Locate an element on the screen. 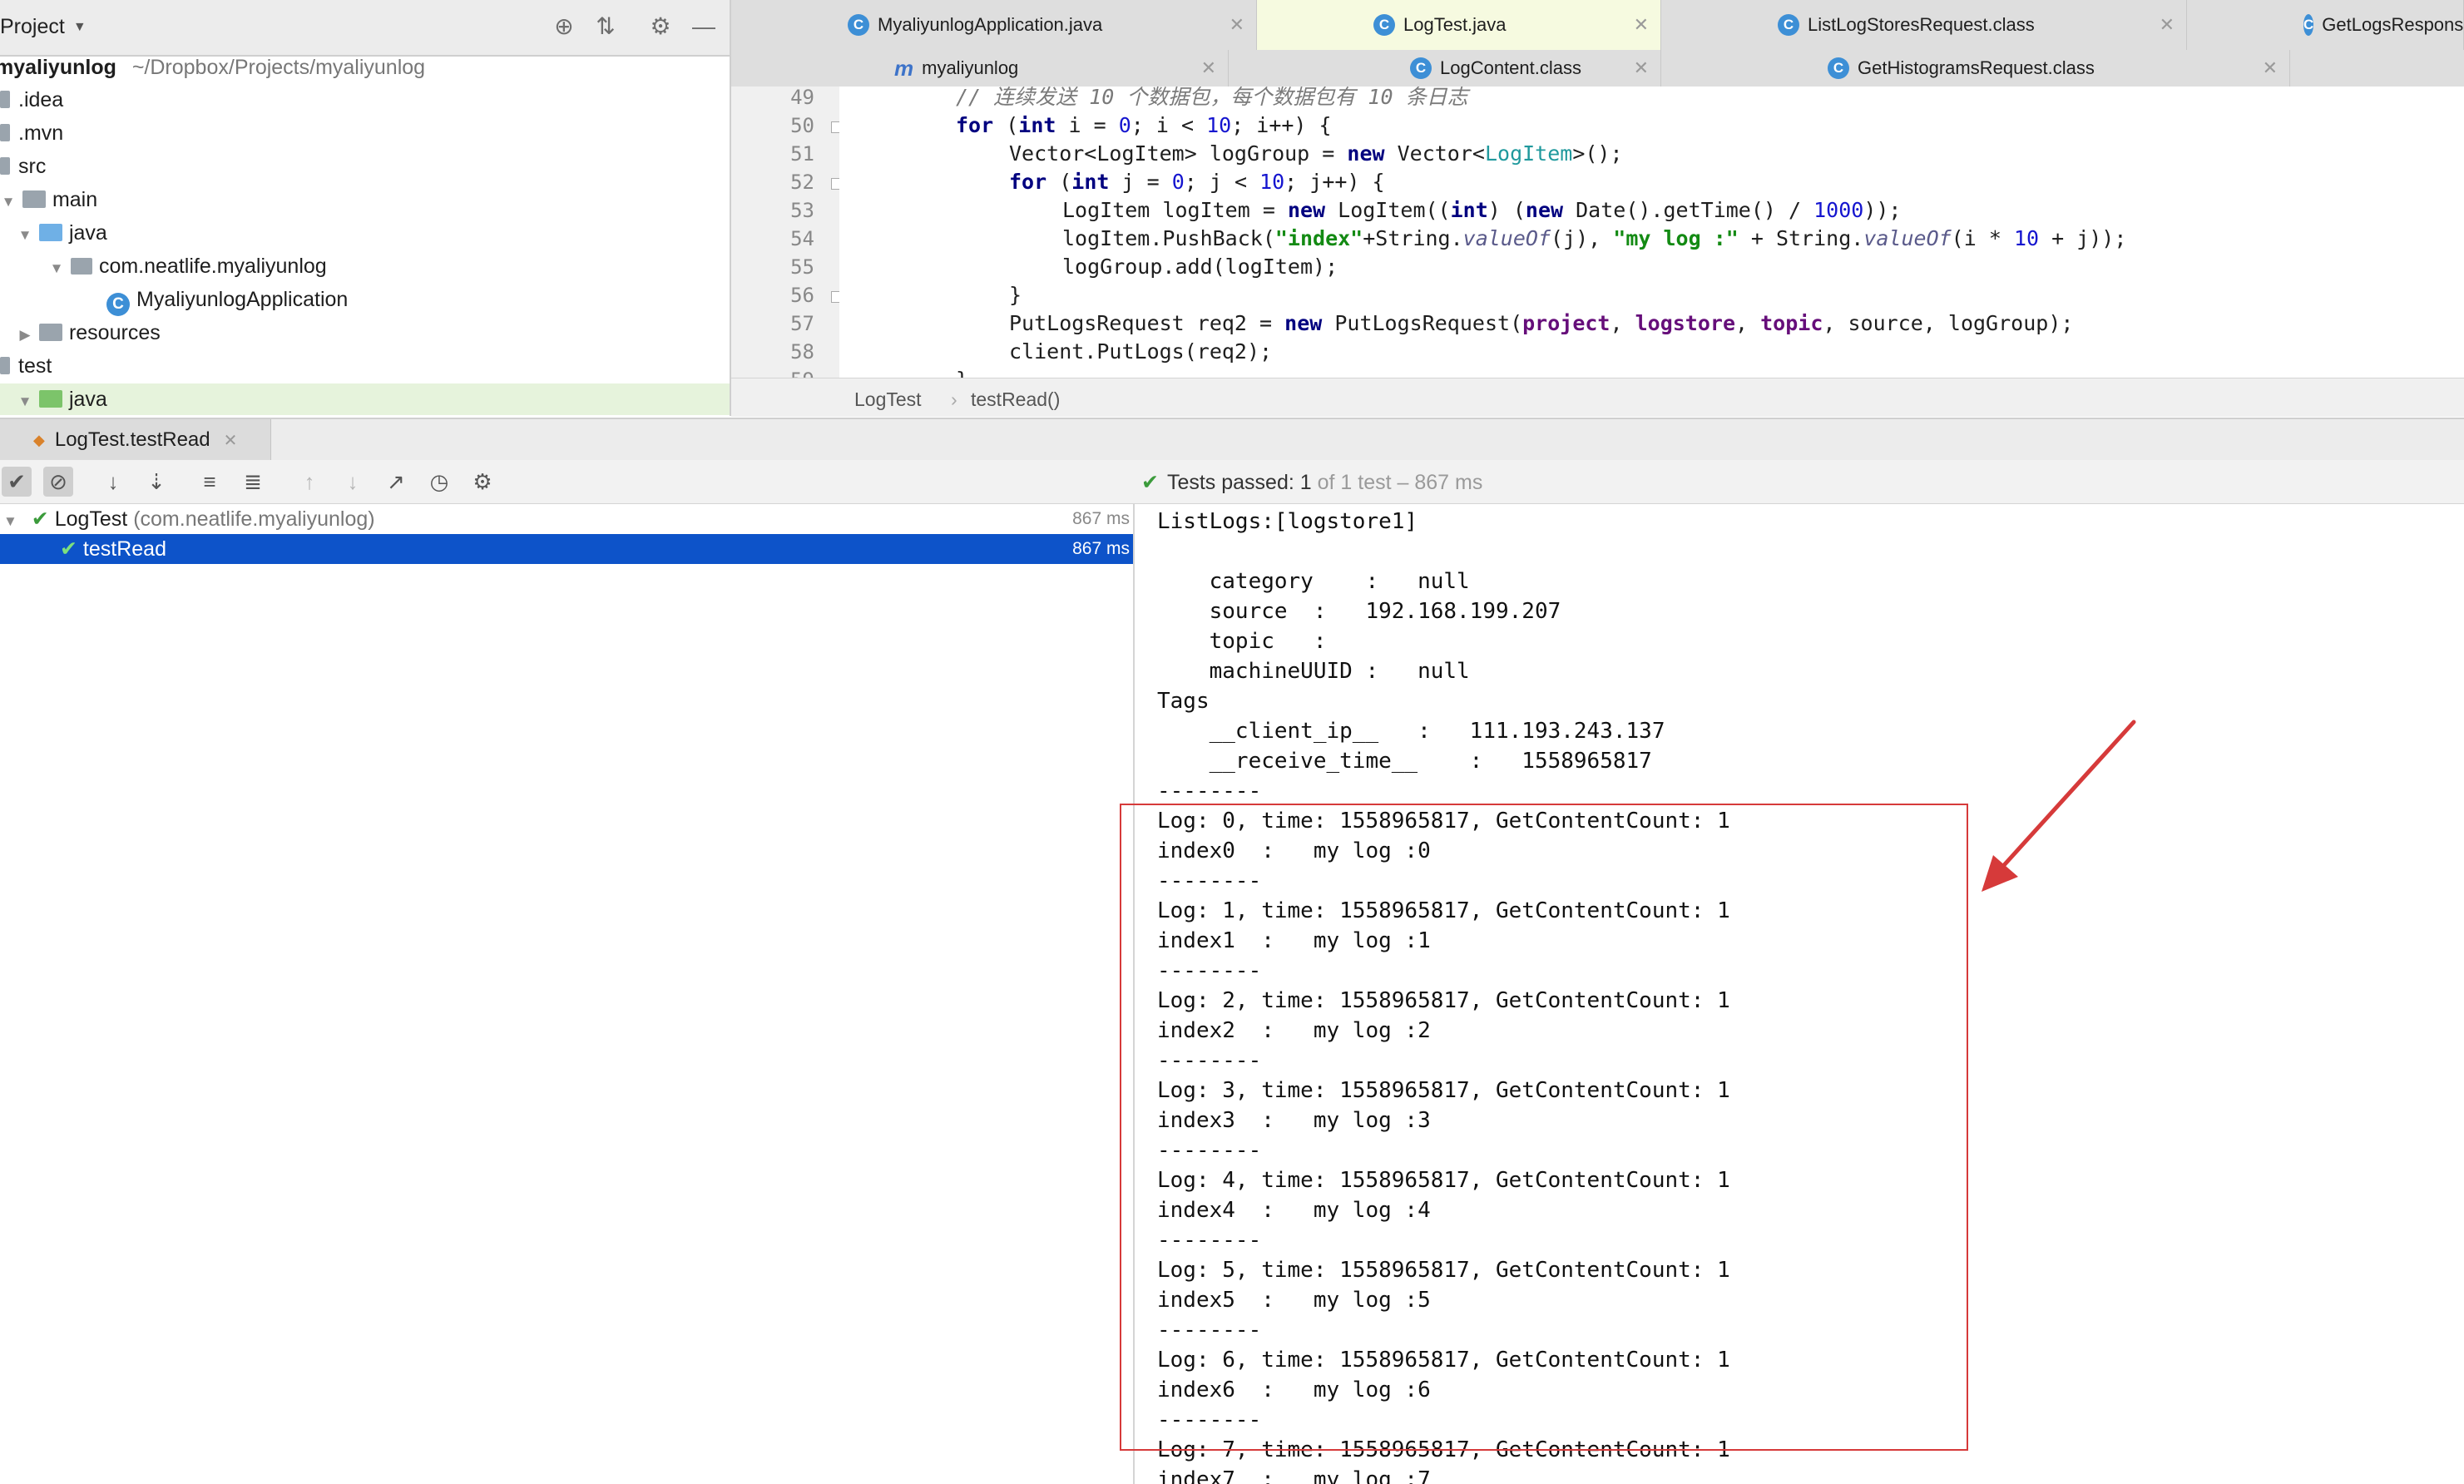  sort-duration-icon: ⇣ is located at coordinates (156, 482).